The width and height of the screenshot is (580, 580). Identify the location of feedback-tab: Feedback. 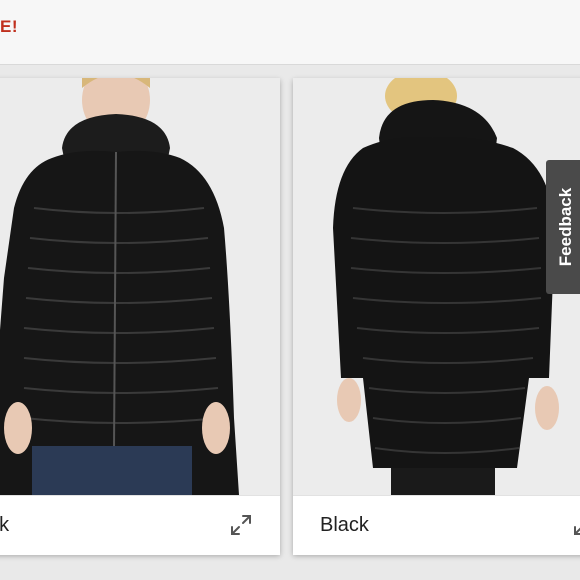
(563, 227).